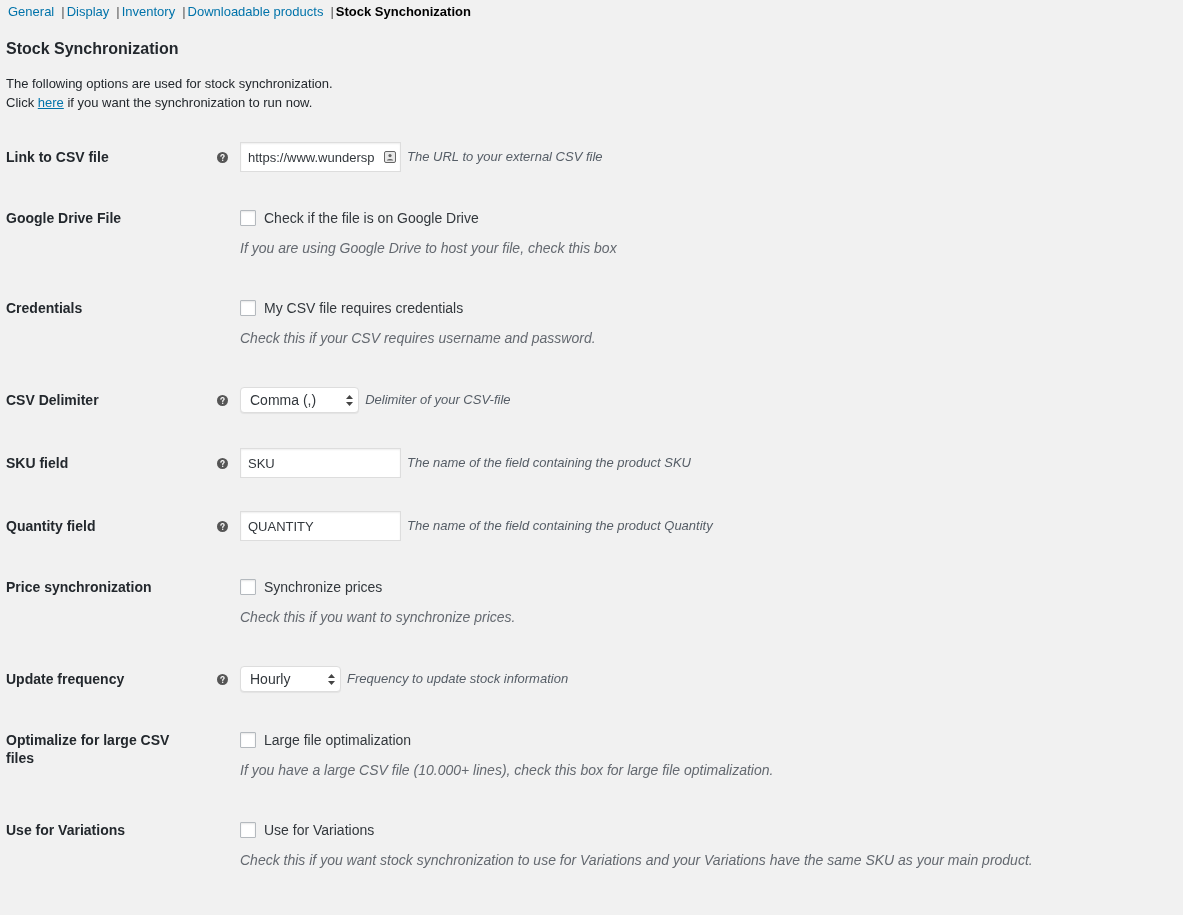  Describe the element at coordinates (169, 84) in the screenshot. I see `intro-text: The following options are used for stock synchronization.` at that location.